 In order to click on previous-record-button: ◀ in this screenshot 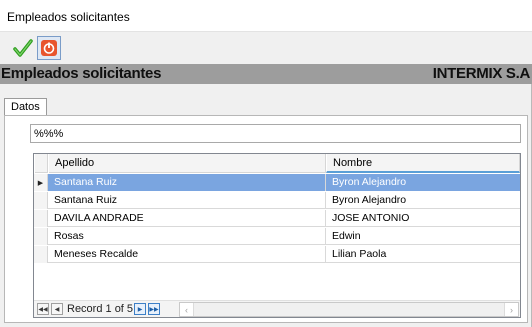, I will do `click(57, 309)`.